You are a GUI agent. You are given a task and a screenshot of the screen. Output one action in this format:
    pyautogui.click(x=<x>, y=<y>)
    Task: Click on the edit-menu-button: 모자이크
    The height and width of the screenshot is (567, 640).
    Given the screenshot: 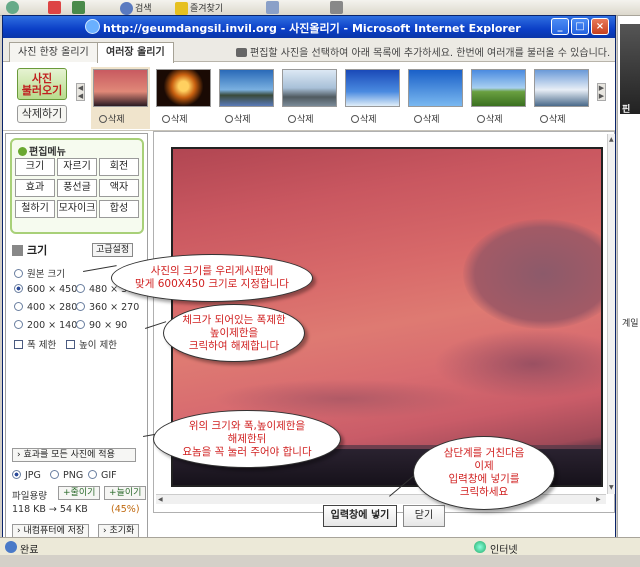 What is the action you would take?
    pyautogui.click(x=77, y=209)
    